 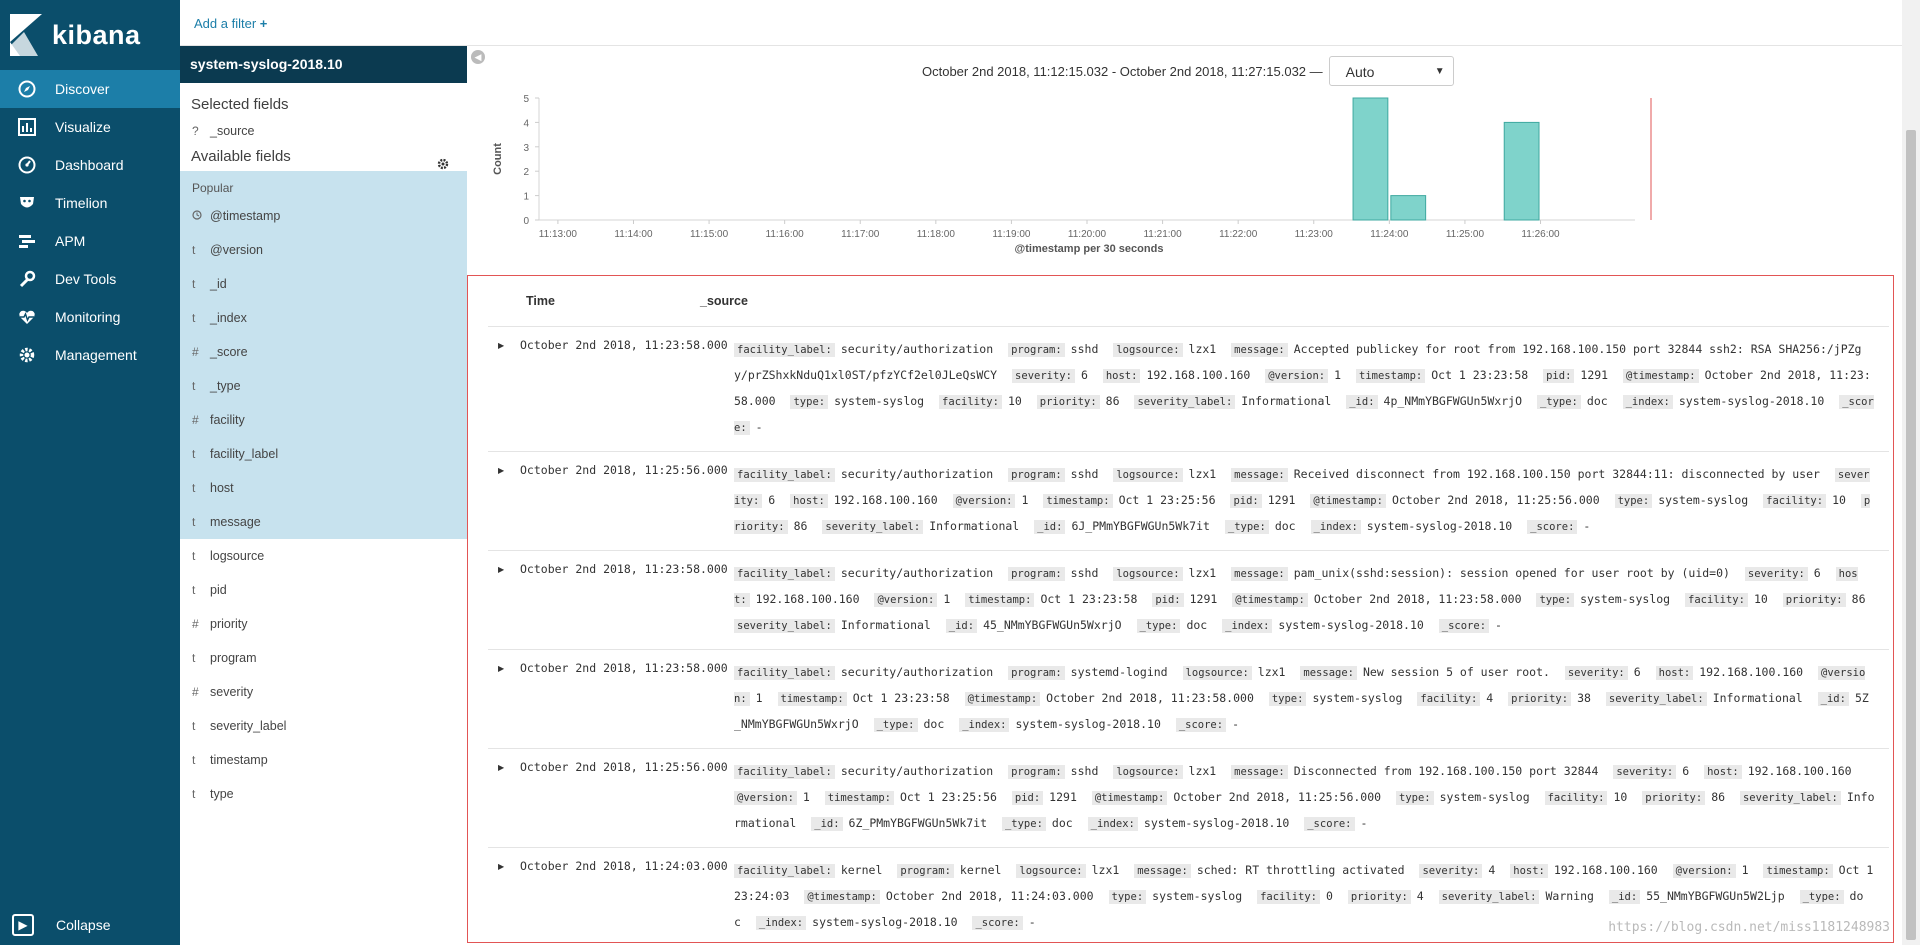 What do you see at coordinates (323, 64) in the screenshot?
I see `index-pattern-title: system-syslog-2018.10` at bounding box center [323, 64].